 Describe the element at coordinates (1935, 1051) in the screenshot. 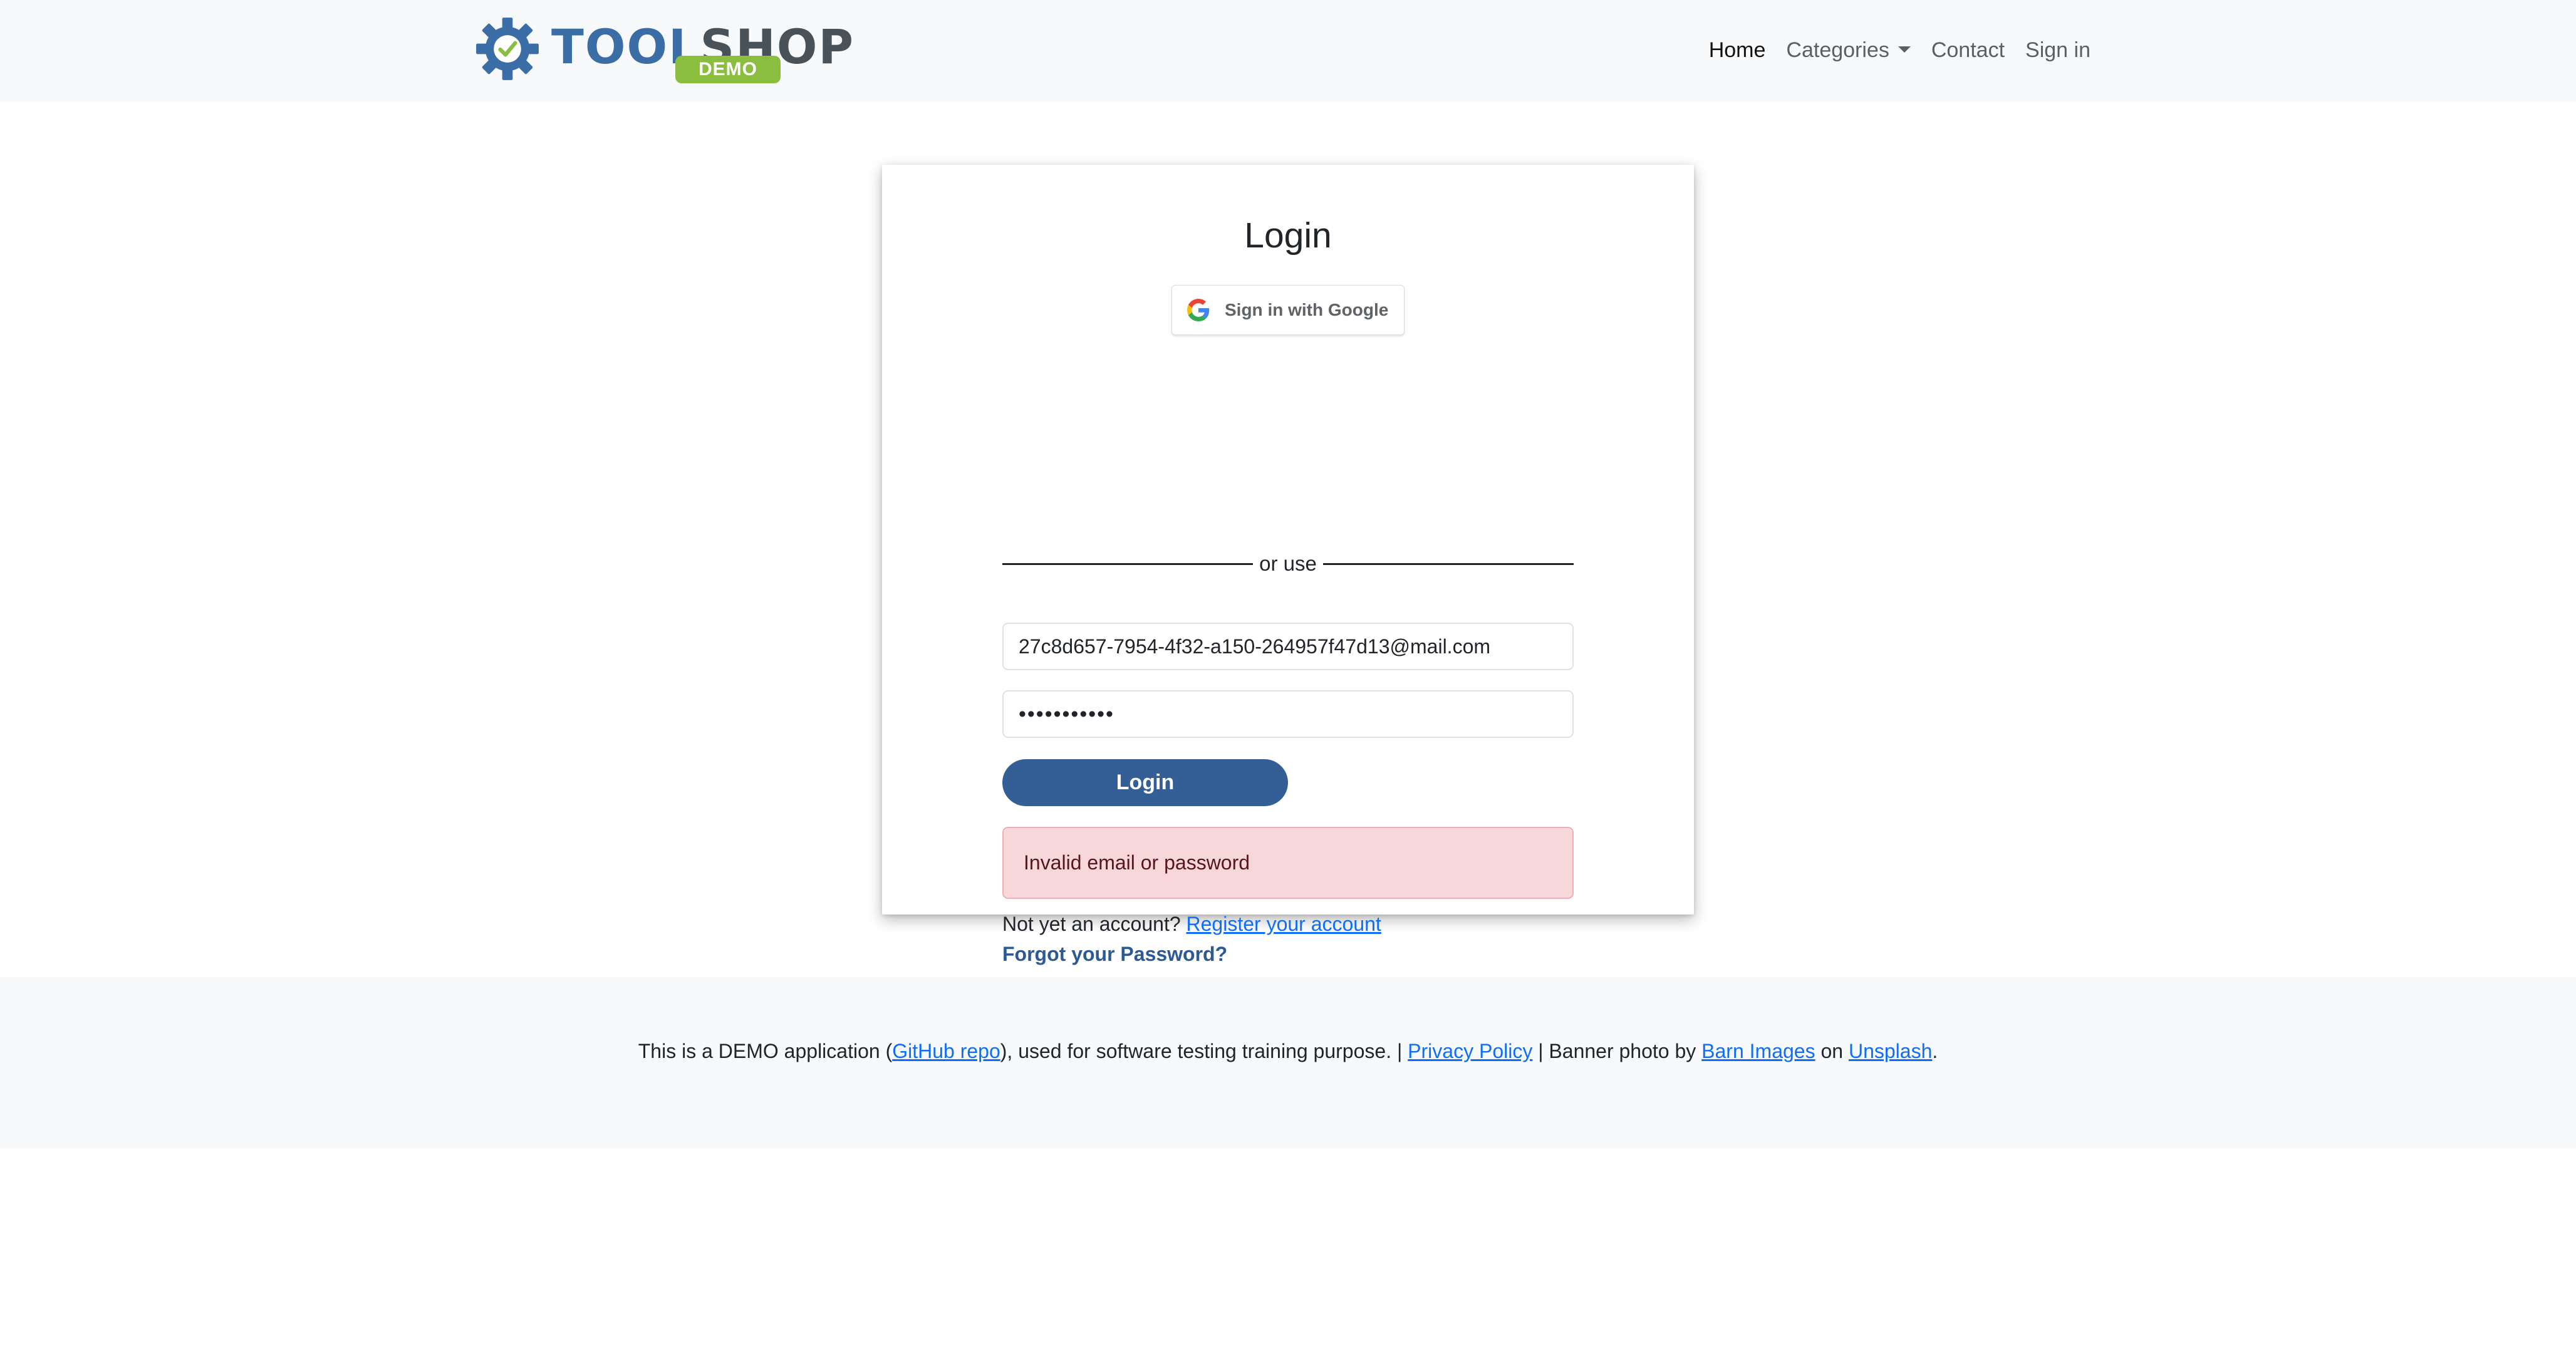

I see `footer-text-5: .` at that location.